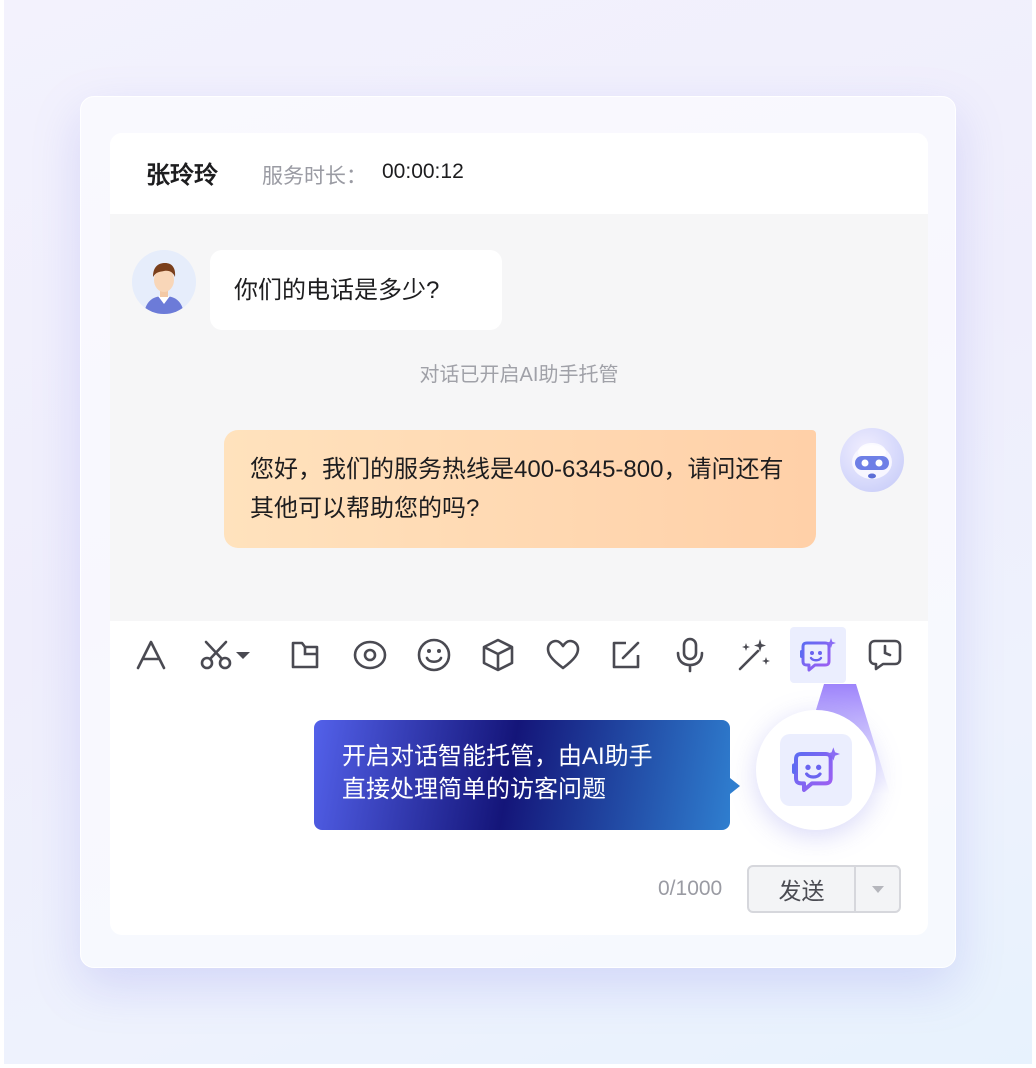 The image size is (1036, 1068). Describe the element at coordinates (423, 171) in the screenshot. I see `service-duration-value: 00:00:12` at that location.